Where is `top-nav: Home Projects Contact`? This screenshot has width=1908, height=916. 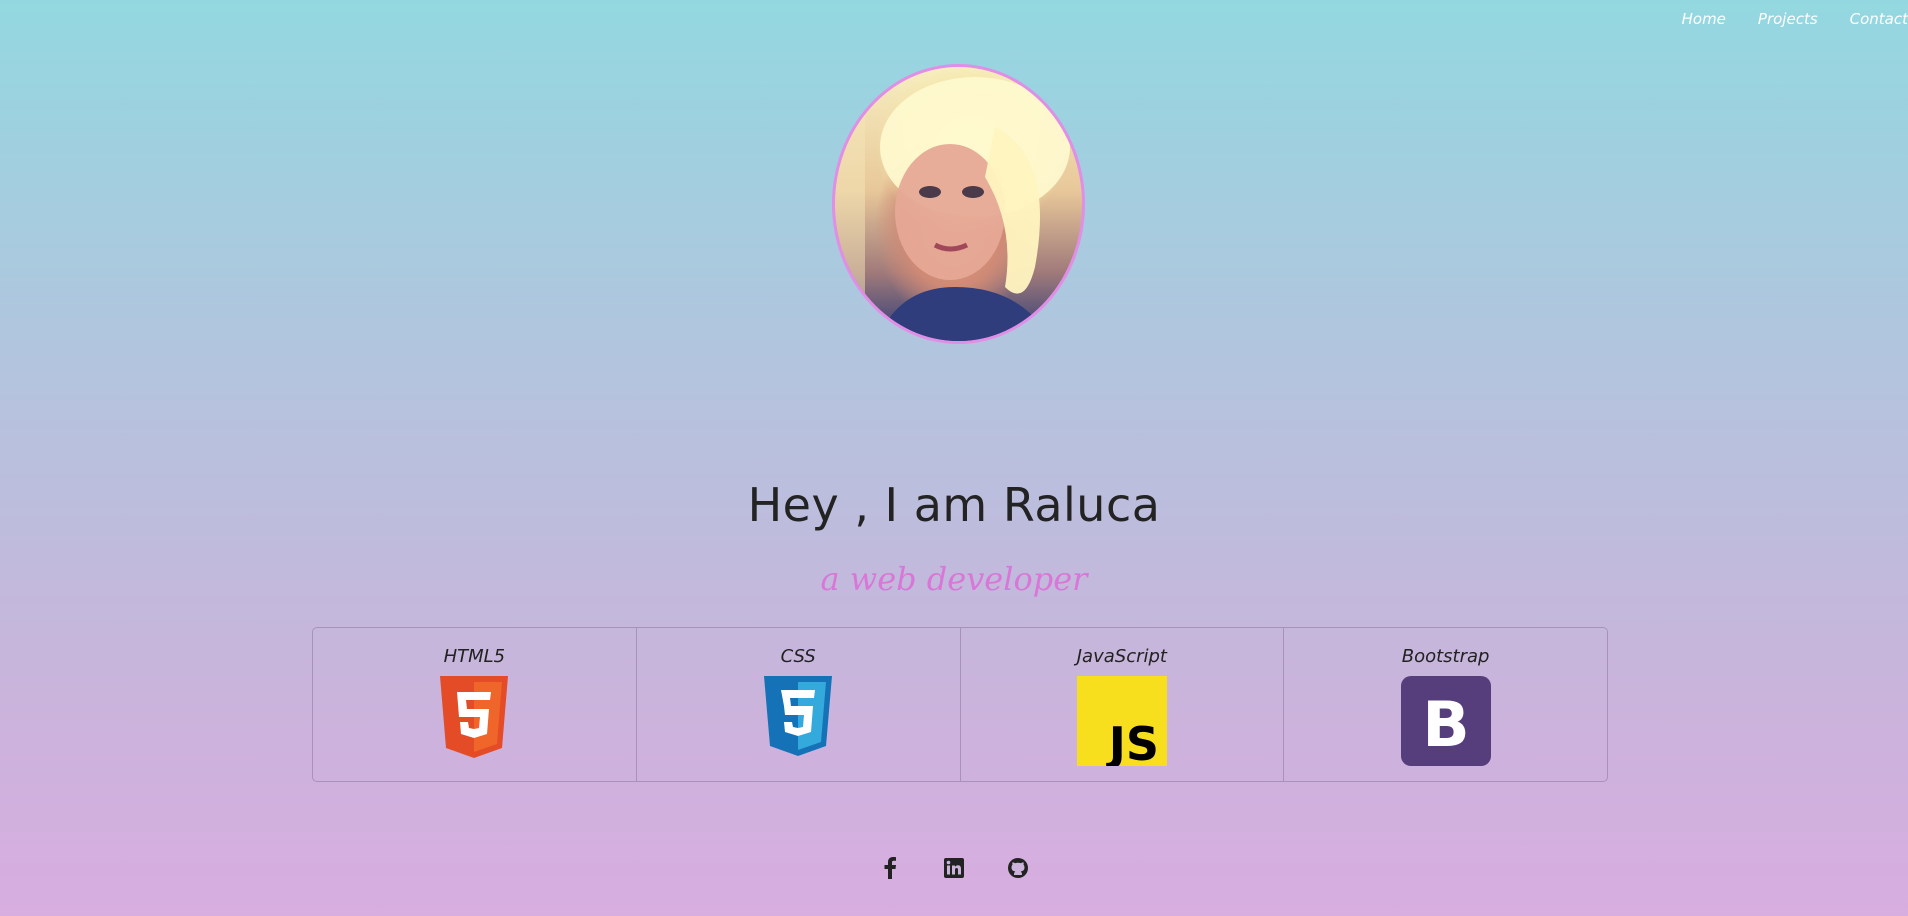
top-nav: Home Projects Contact is located at coordinates (1795, 19).